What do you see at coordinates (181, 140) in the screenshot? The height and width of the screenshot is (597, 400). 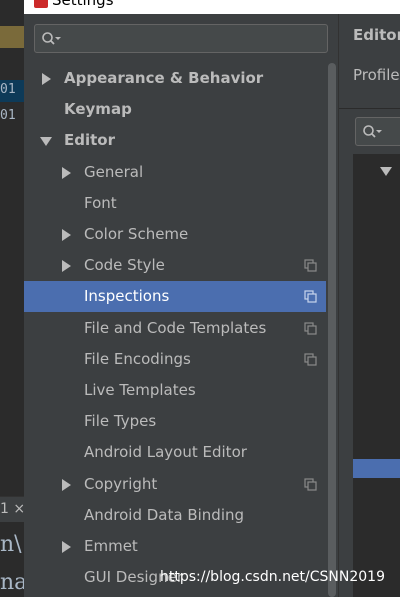 I see `tree-item-editor: Editor` at bounding box center [181, 140].